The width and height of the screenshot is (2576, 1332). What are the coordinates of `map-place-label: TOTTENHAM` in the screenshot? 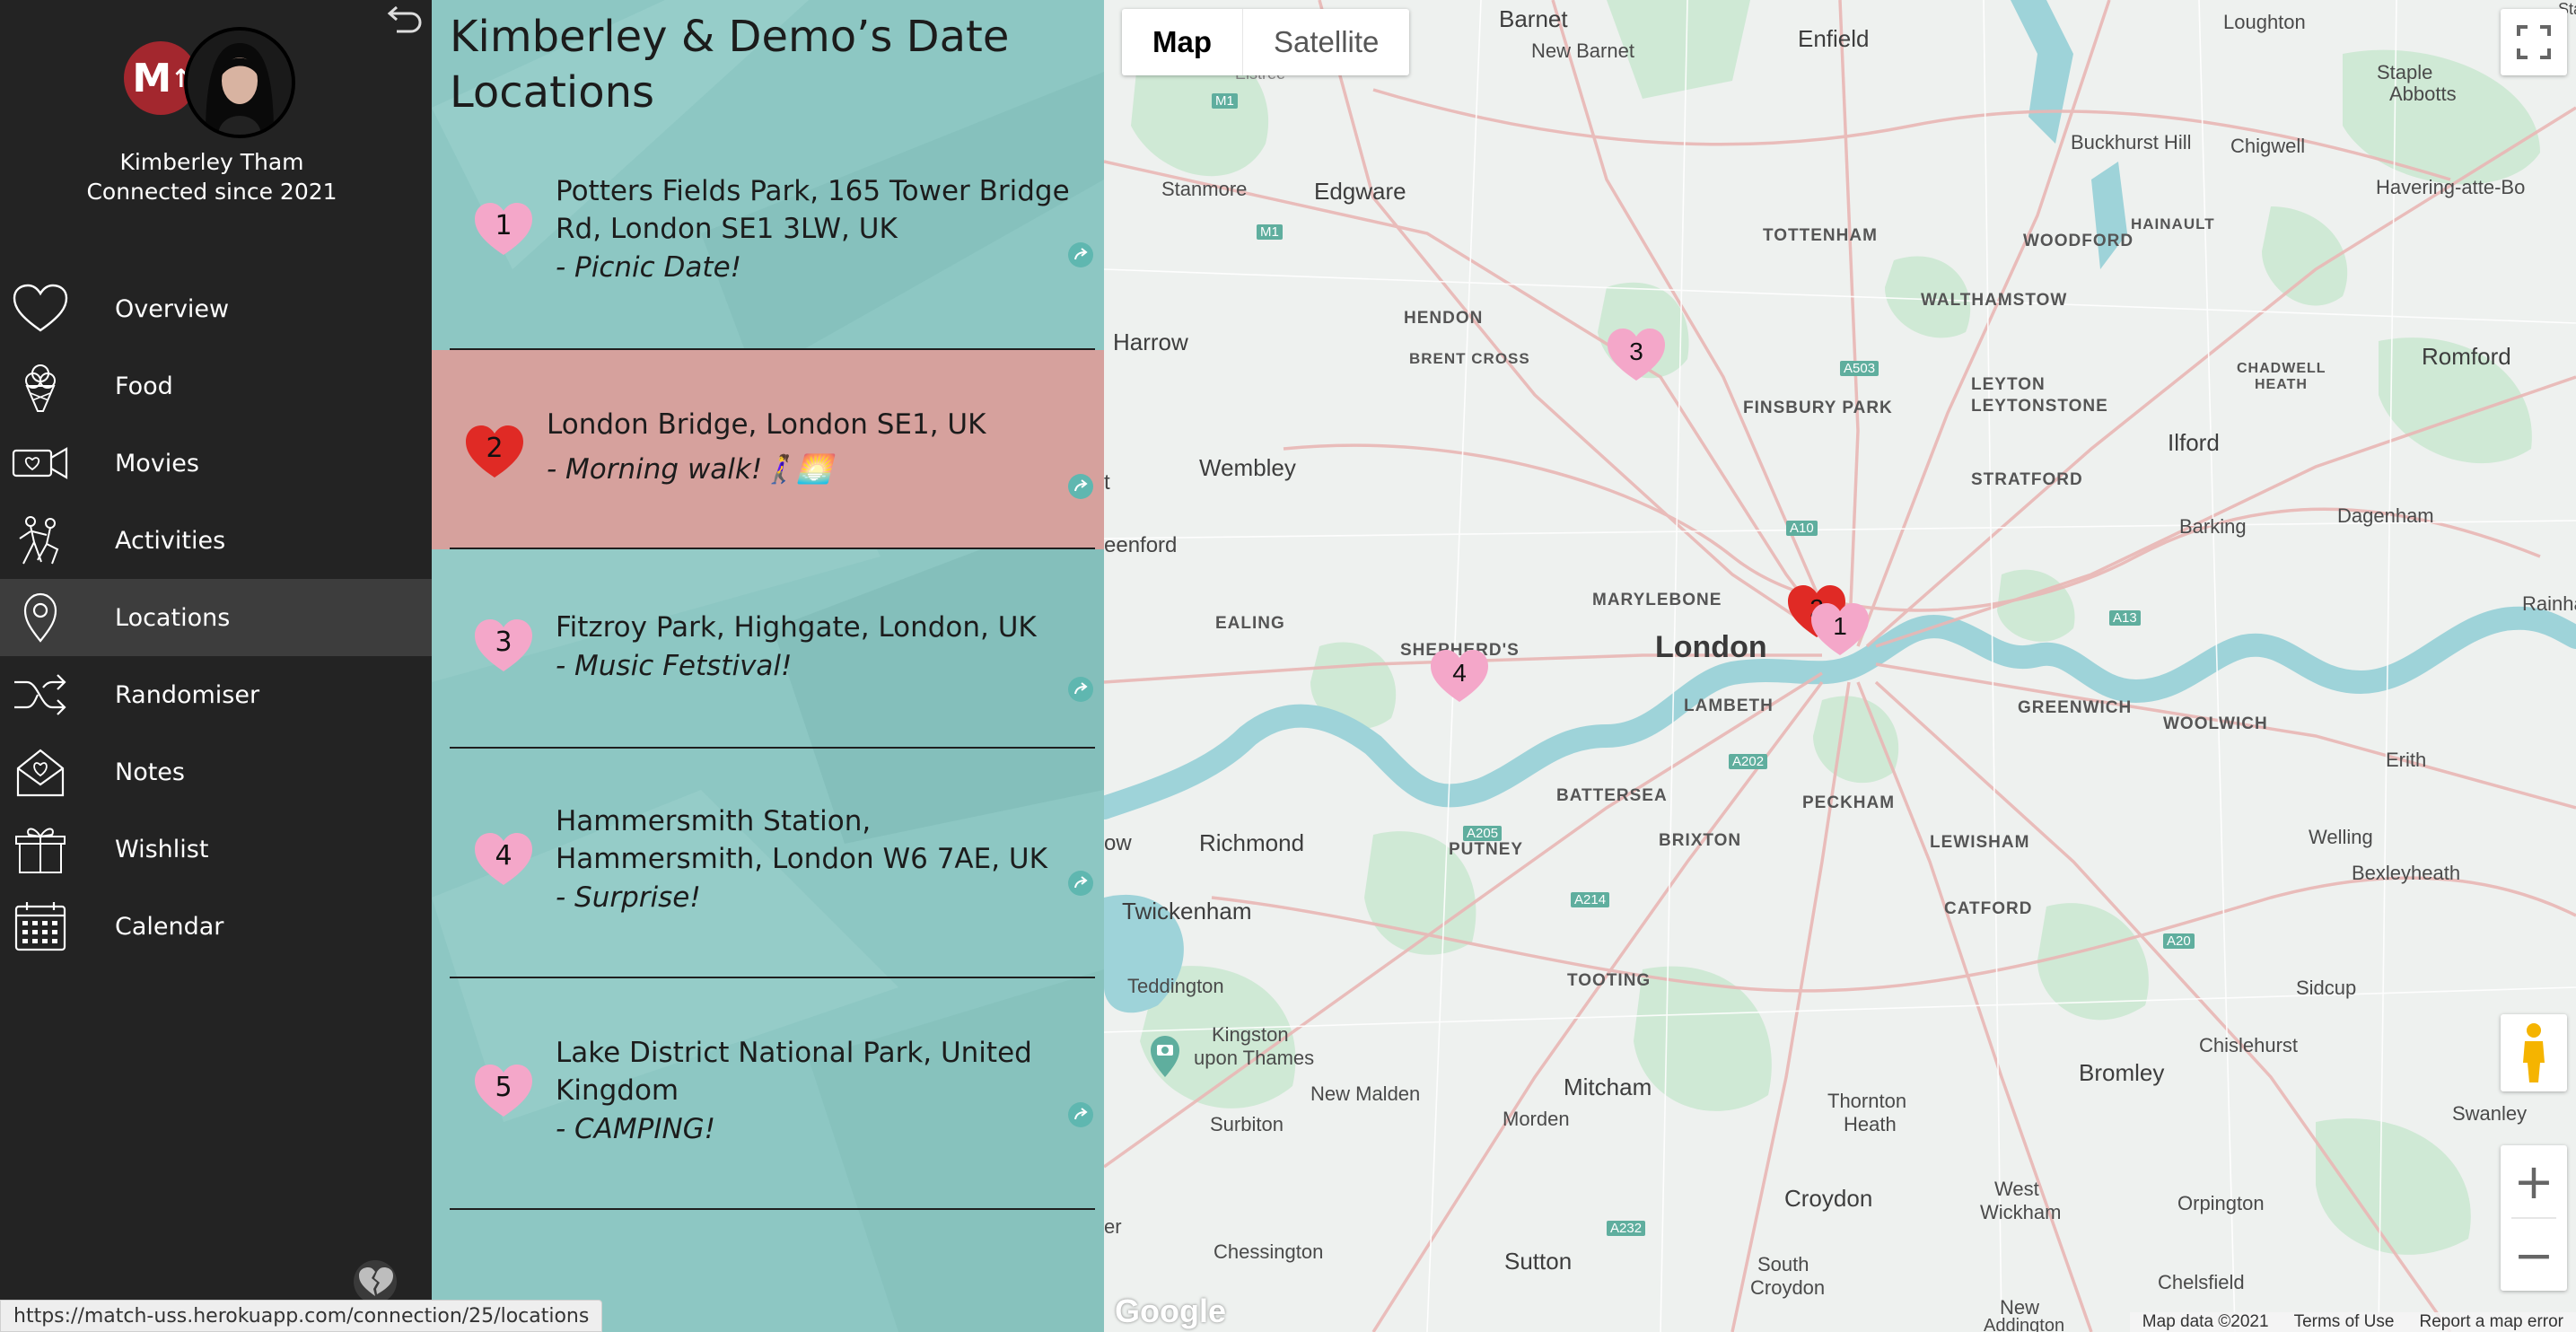 It's located at (1820, 235).